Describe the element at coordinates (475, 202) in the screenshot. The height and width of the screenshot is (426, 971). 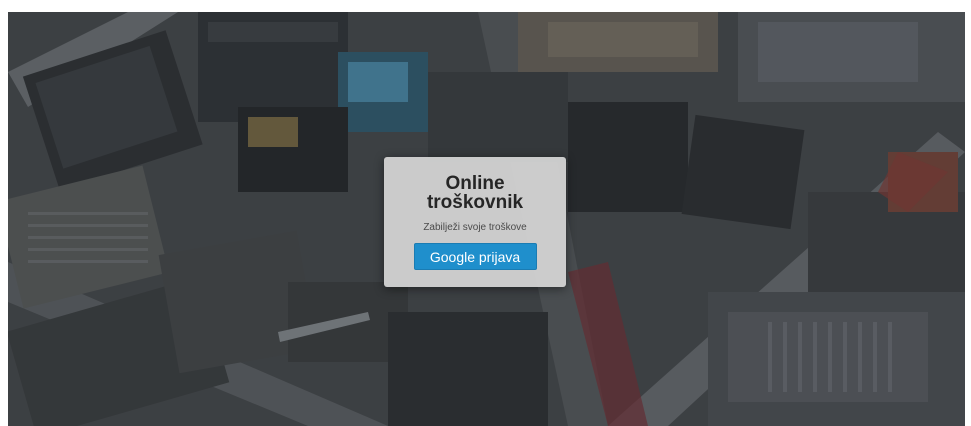
I see `title-line-2: troškovnik` at that location.